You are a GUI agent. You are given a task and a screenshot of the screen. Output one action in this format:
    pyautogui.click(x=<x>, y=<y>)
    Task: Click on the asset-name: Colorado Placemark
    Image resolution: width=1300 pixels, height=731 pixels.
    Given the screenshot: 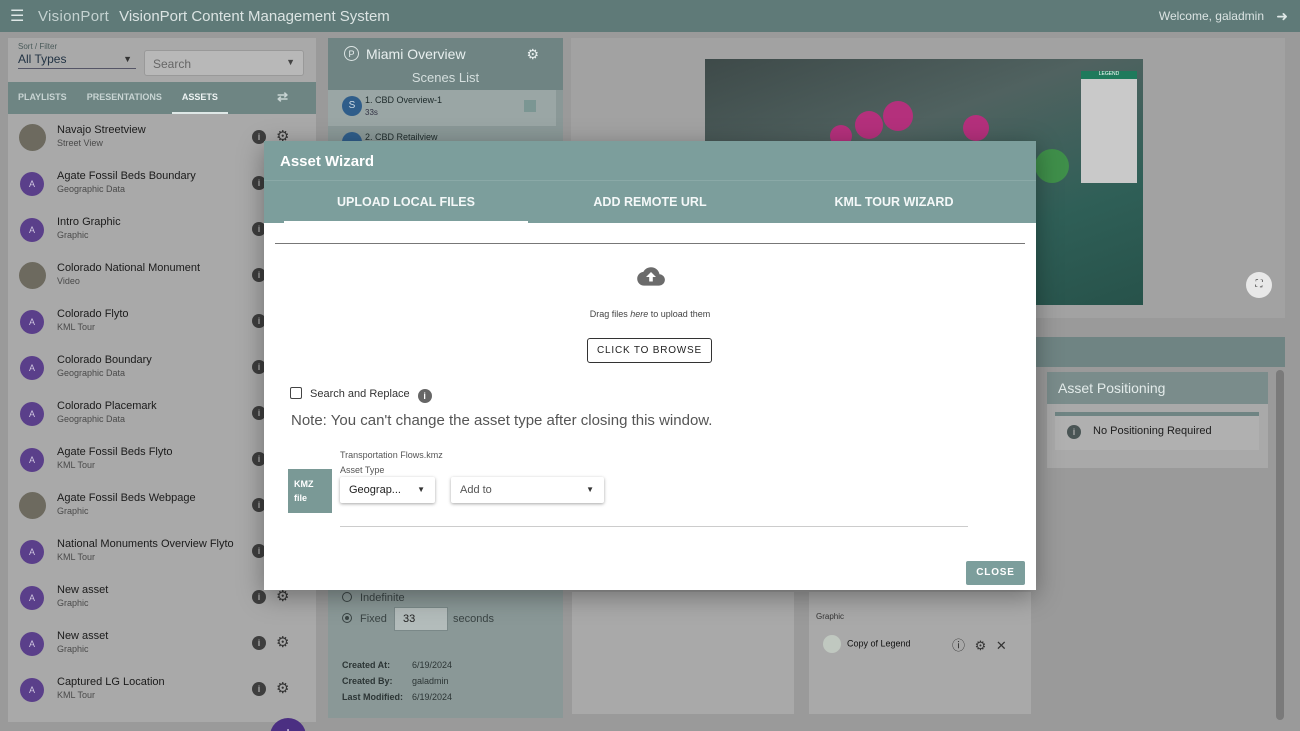 What is the action you would take?
    pyautogui.click(x=107, y=406)
    